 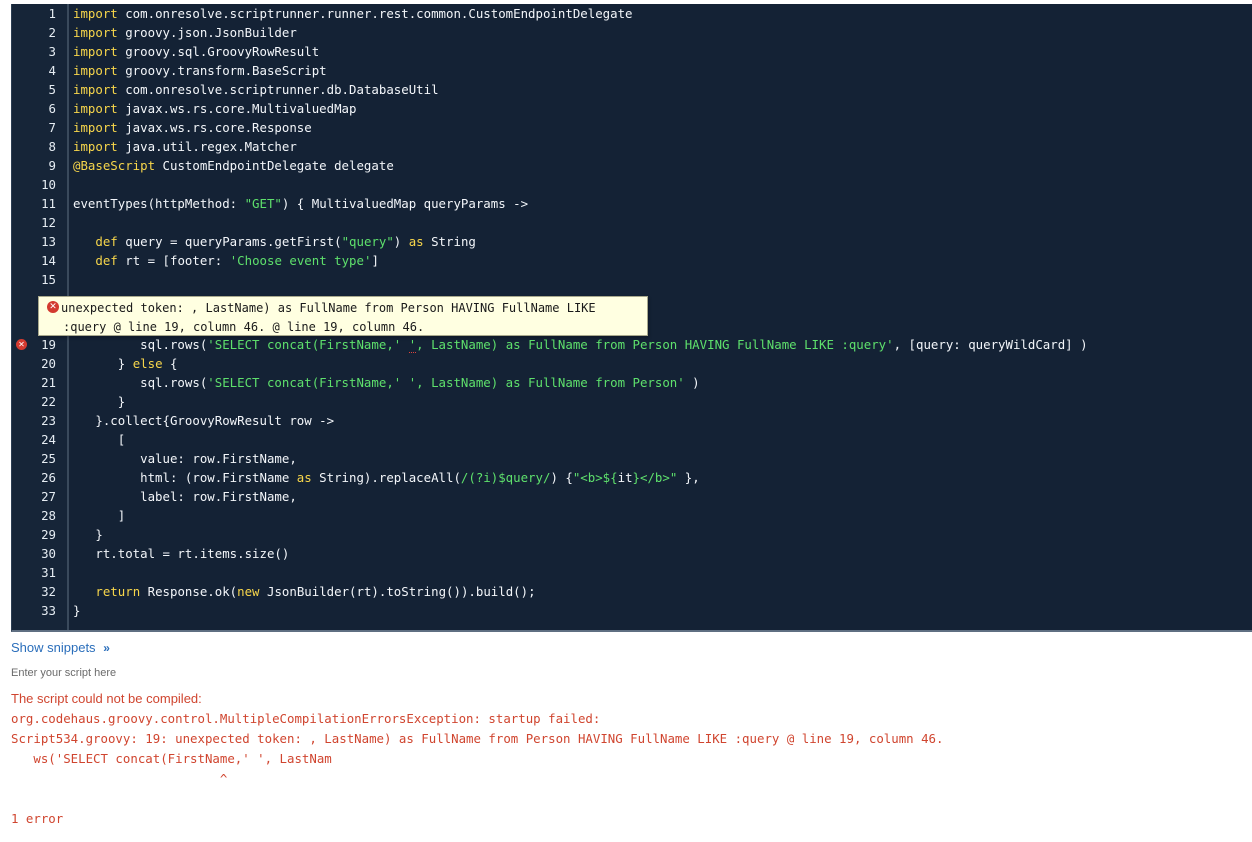 I want to click on code-line: 28 ], so click(x=632, y=515).